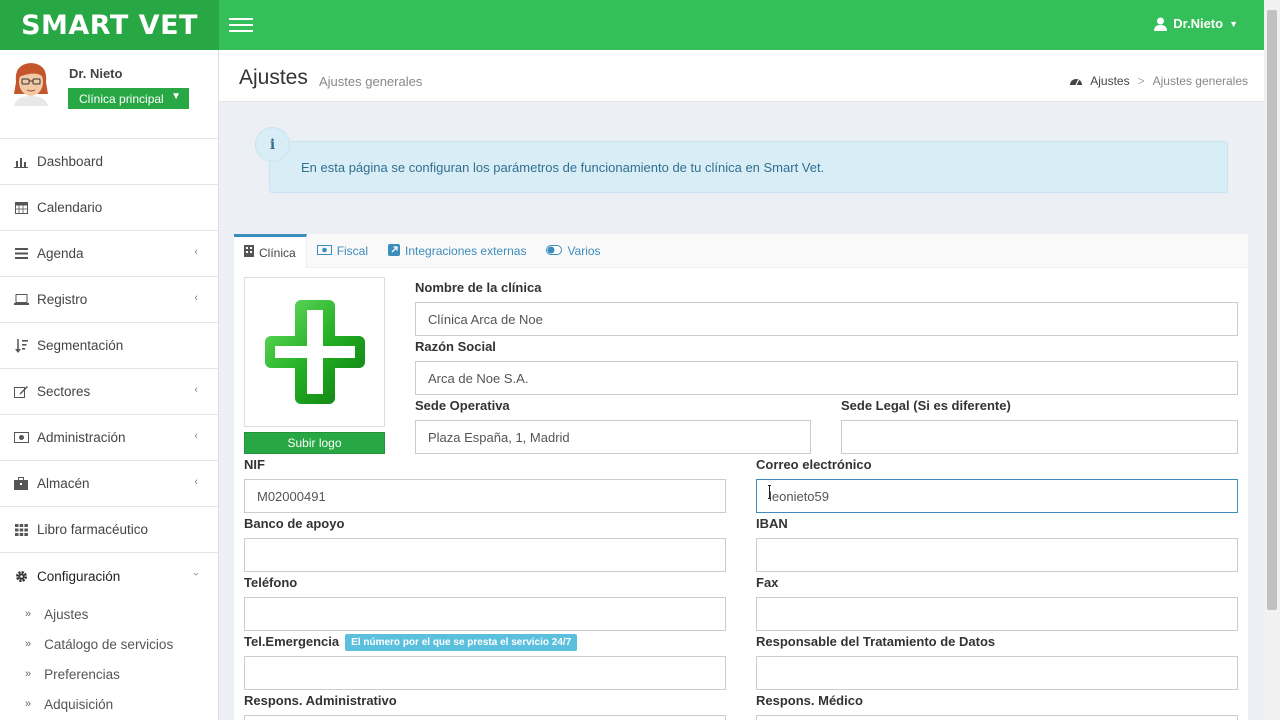 The width and height of the screenshot is (1280, 720). What do you see at coordinates (485, 717) in the screenshot?
I see `resp-admin-input` at bounding box center [485, 717].